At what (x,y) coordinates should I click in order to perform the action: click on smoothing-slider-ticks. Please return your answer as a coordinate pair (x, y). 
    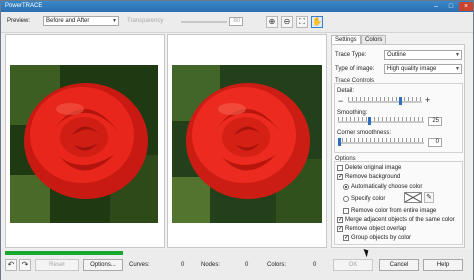
    Looking at the image, I should click on (381, 119).